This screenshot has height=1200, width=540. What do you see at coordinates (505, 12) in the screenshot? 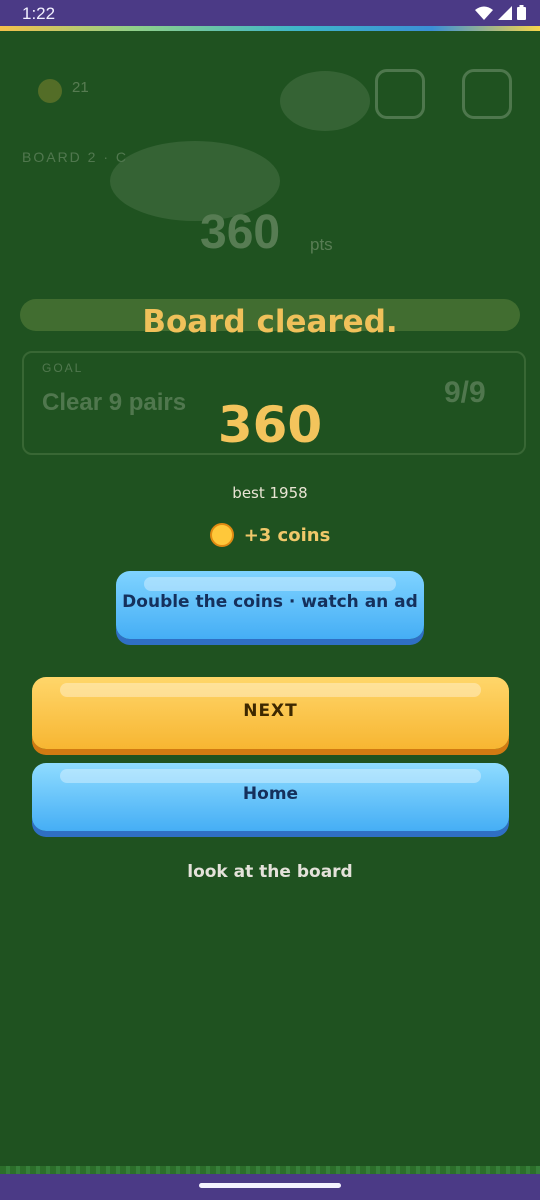
I see `signal-icon` at bounding box center [505, 12].